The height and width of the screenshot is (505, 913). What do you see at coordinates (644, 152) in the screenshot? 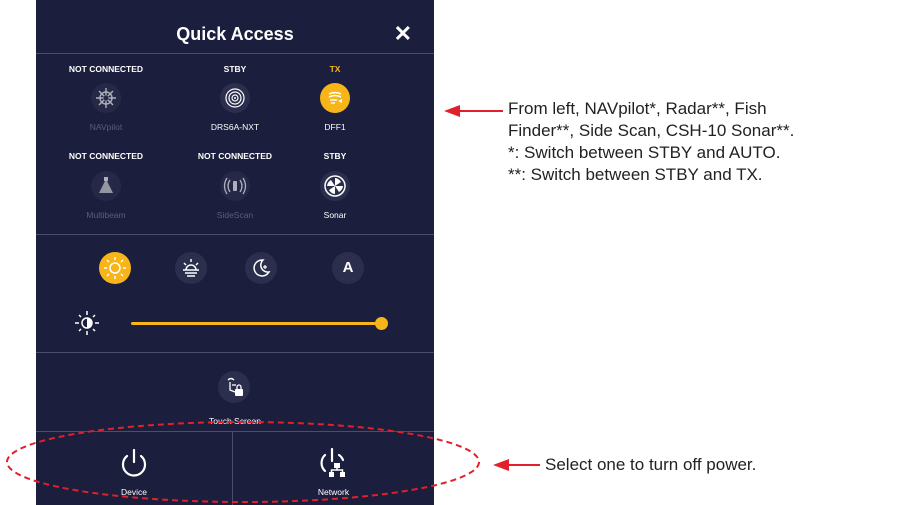
I see `annotation-line: *: Switch between STBY and AUTO.` at bounding box center [644, 152].